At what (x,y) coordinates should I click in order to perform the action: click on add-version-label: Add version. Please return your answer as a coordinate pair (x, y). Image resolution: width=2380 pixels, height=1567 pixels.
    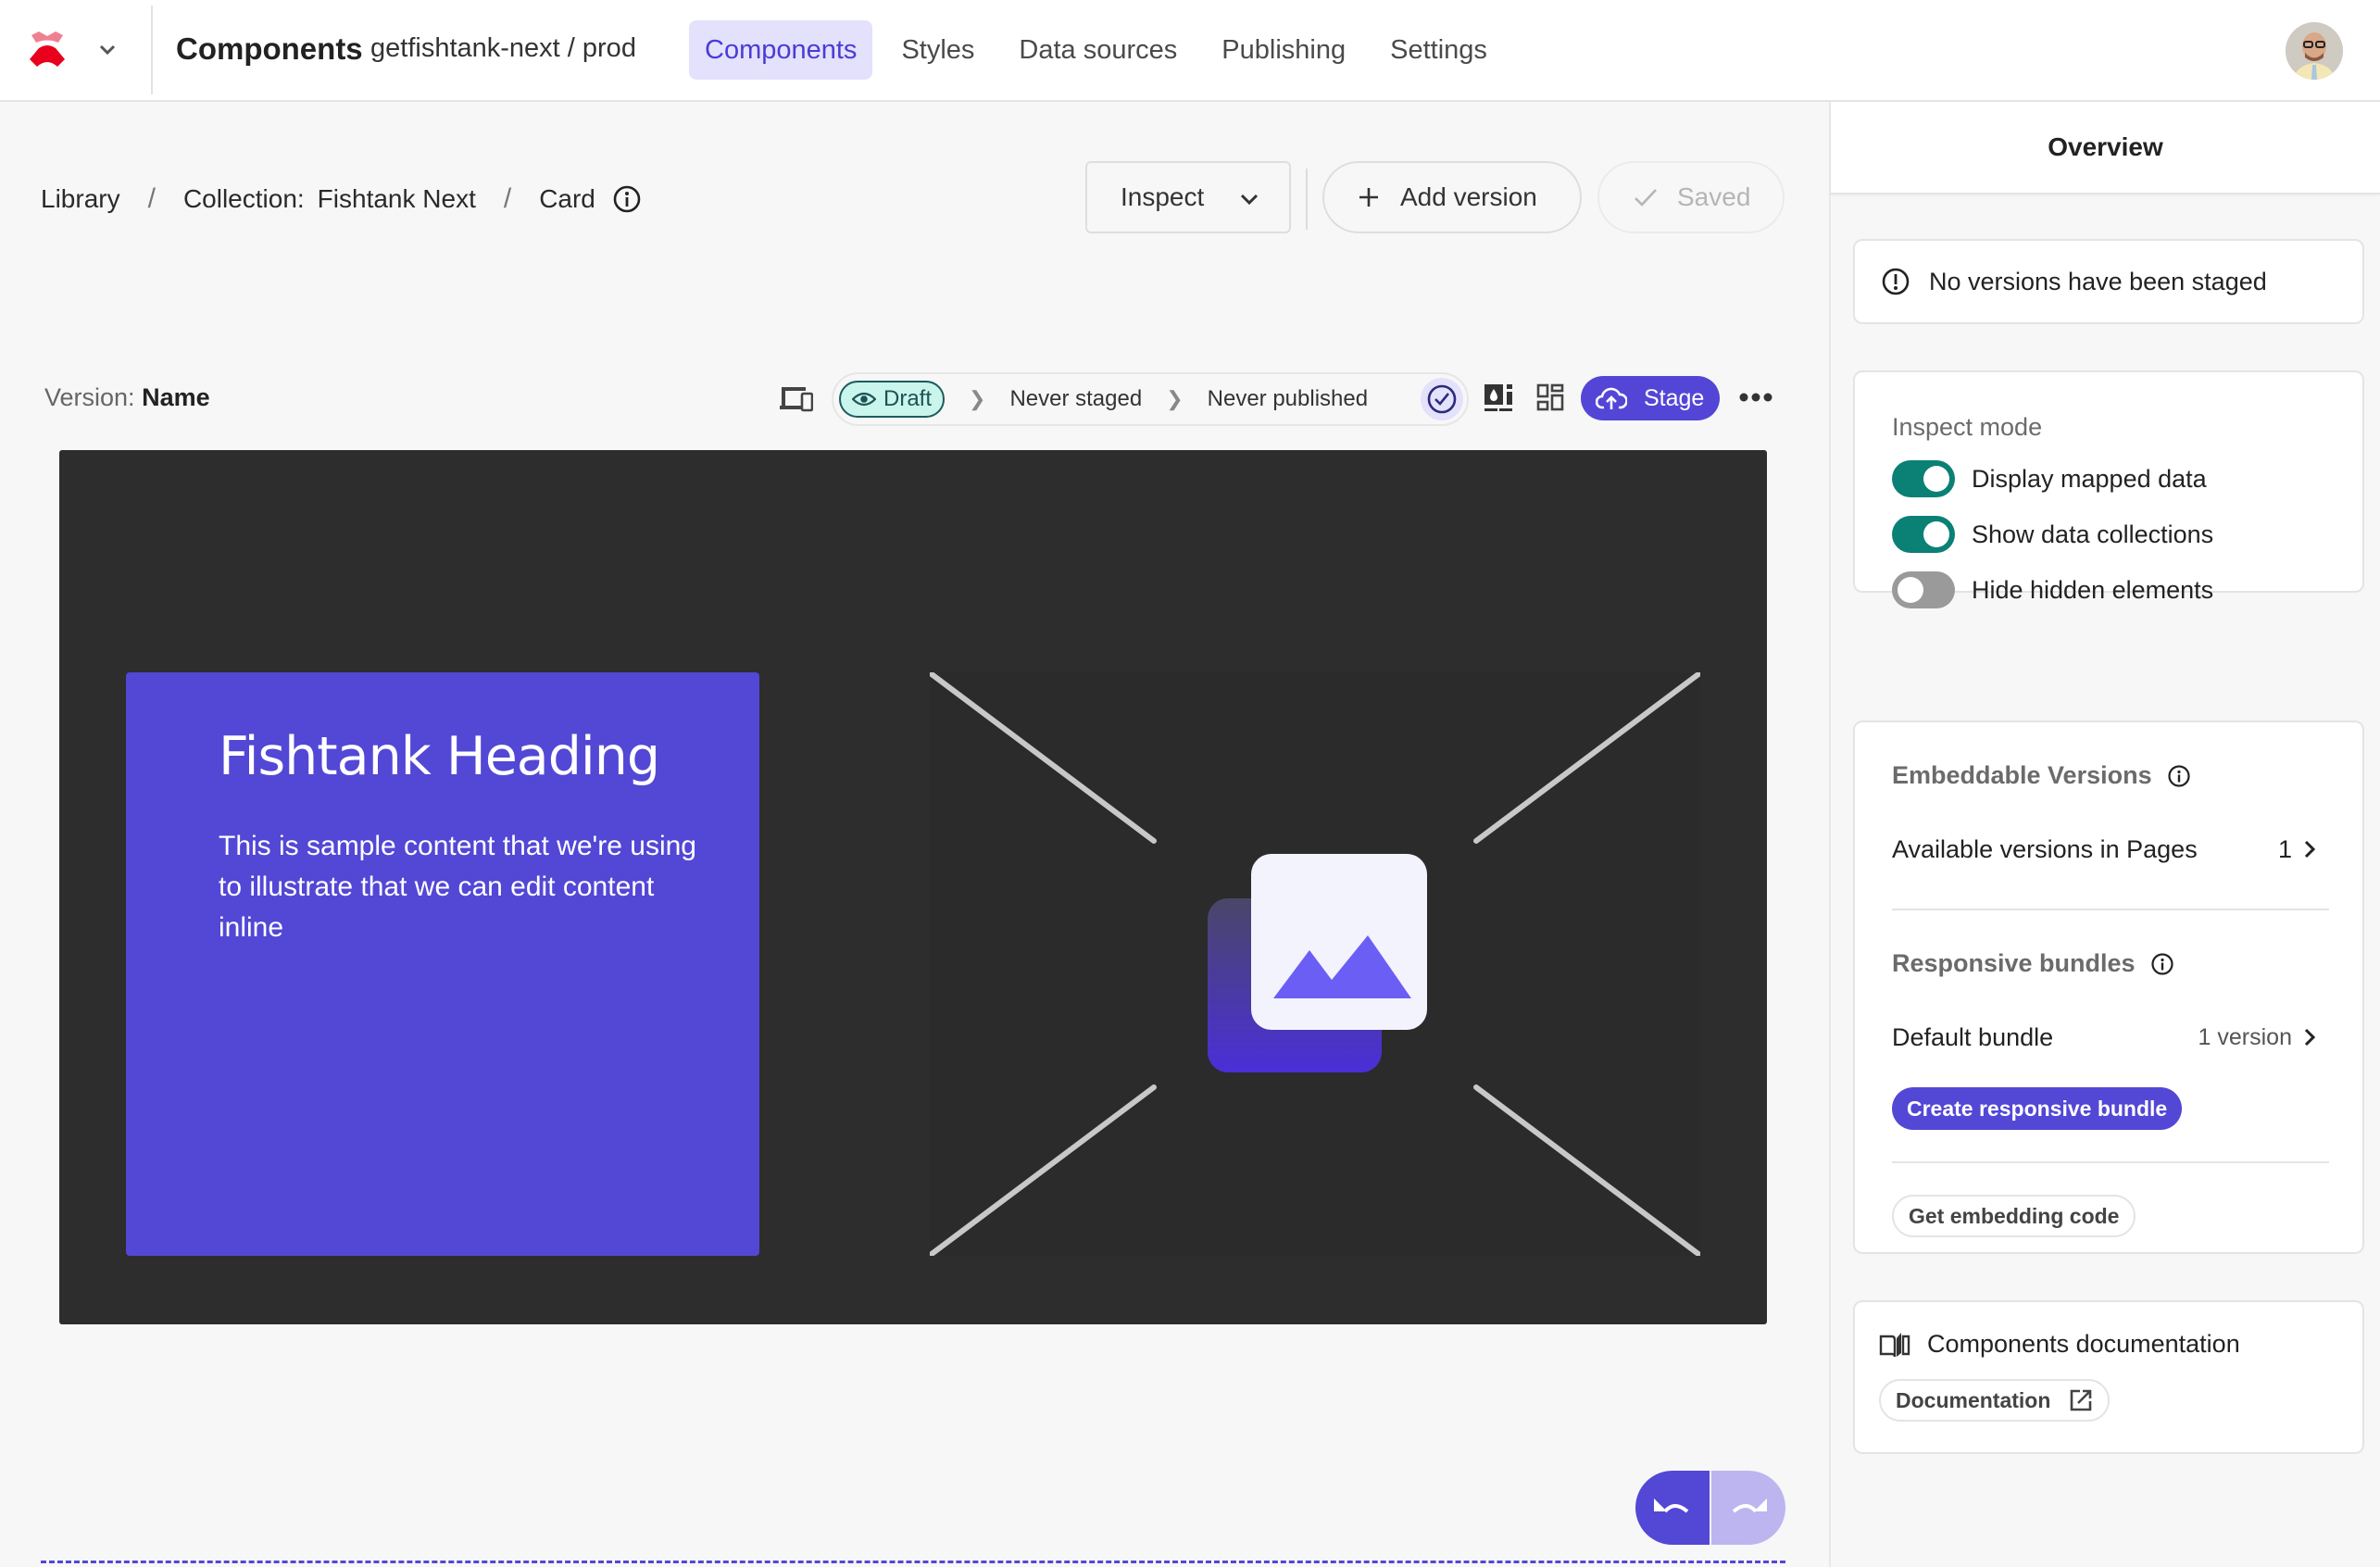
    Looking at the image, I should click on (1468, 196).